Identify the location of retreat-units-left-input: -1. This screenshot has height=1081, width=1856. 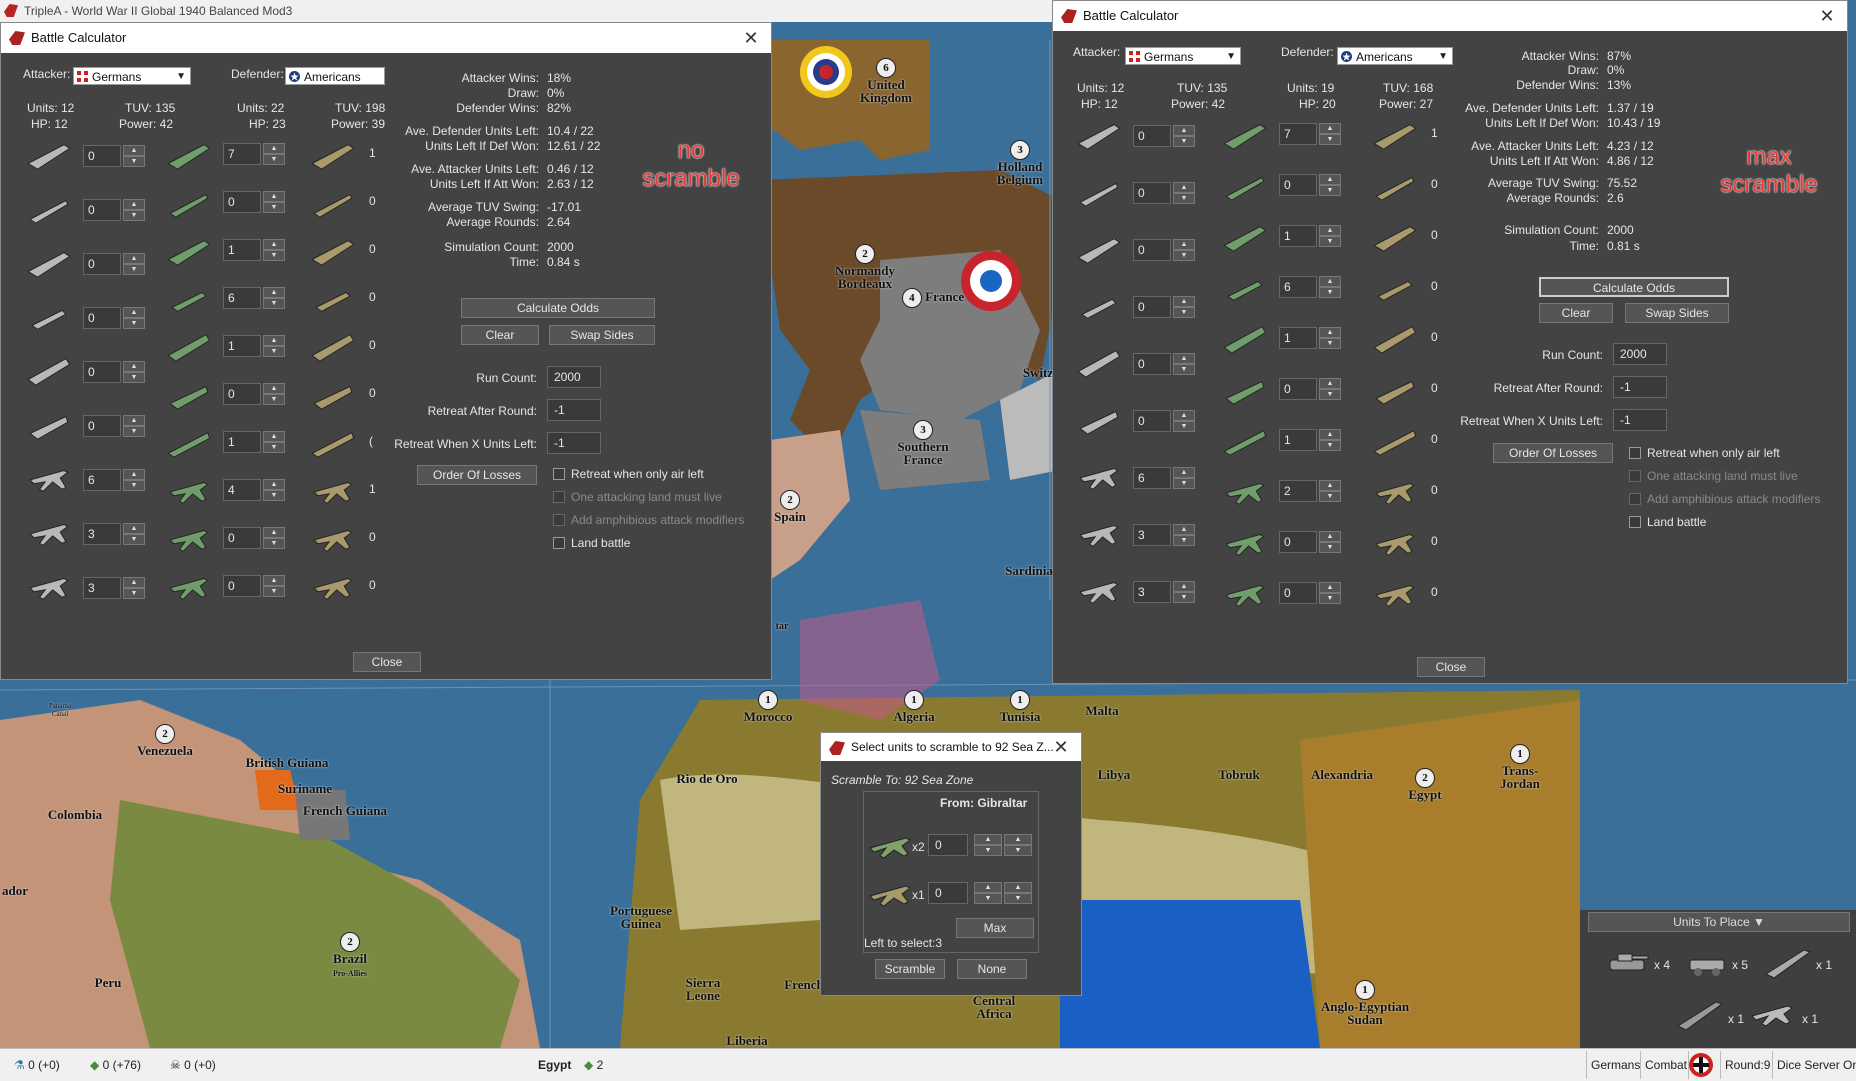
(574, 443).